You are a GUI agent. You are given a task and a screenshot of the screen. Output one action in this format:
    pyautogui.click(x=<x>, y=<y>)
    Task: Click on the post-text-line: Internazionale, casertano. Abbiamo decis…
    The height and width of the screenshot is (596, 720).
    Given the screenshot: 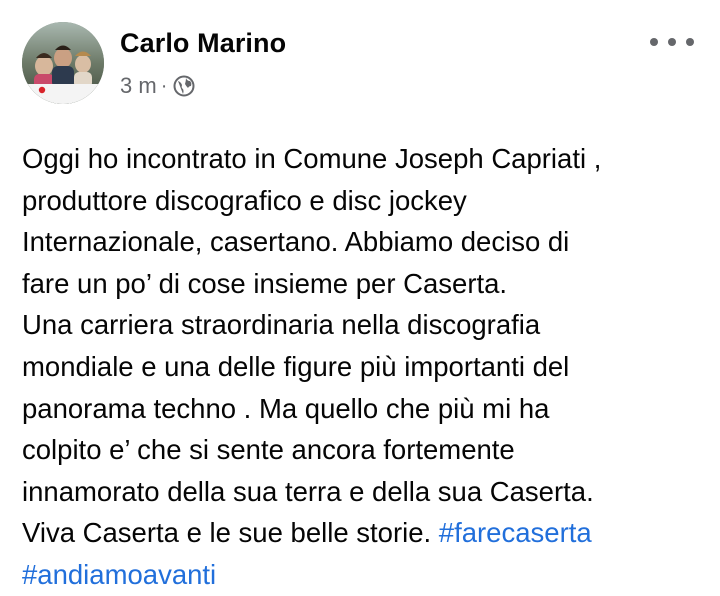 What is the action you would take?
    pyautogui.click(x=296, y=242)
    